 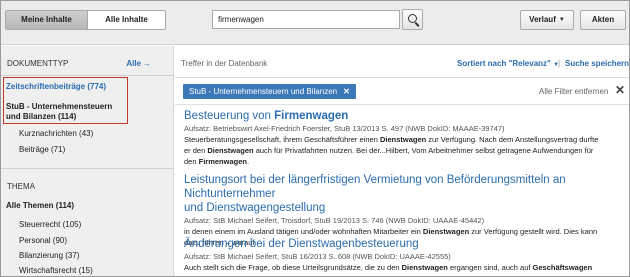 I want to click on verlauf-label: Verlauf, so click(x=542, y=19).